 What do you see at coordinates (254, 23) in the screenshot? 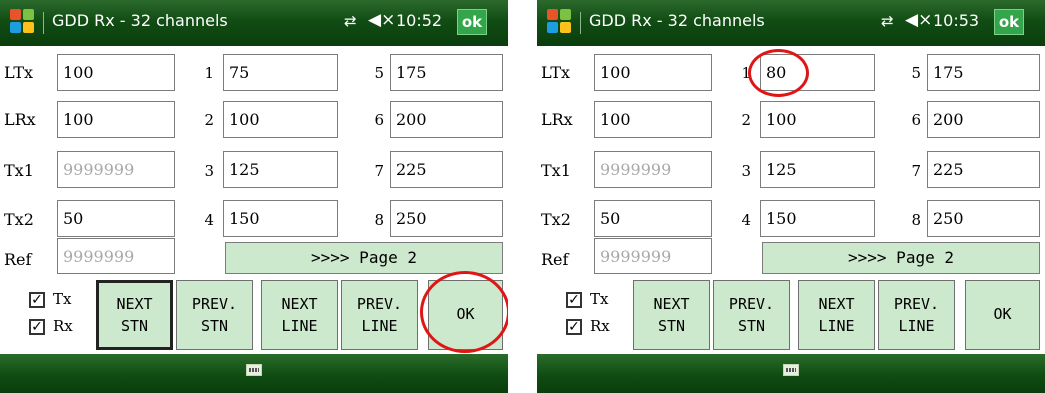
I see `title-bar: GDD Rx - 32 channels ⇄ ◀× 10:52 ok` at bounding box center [254, 23].